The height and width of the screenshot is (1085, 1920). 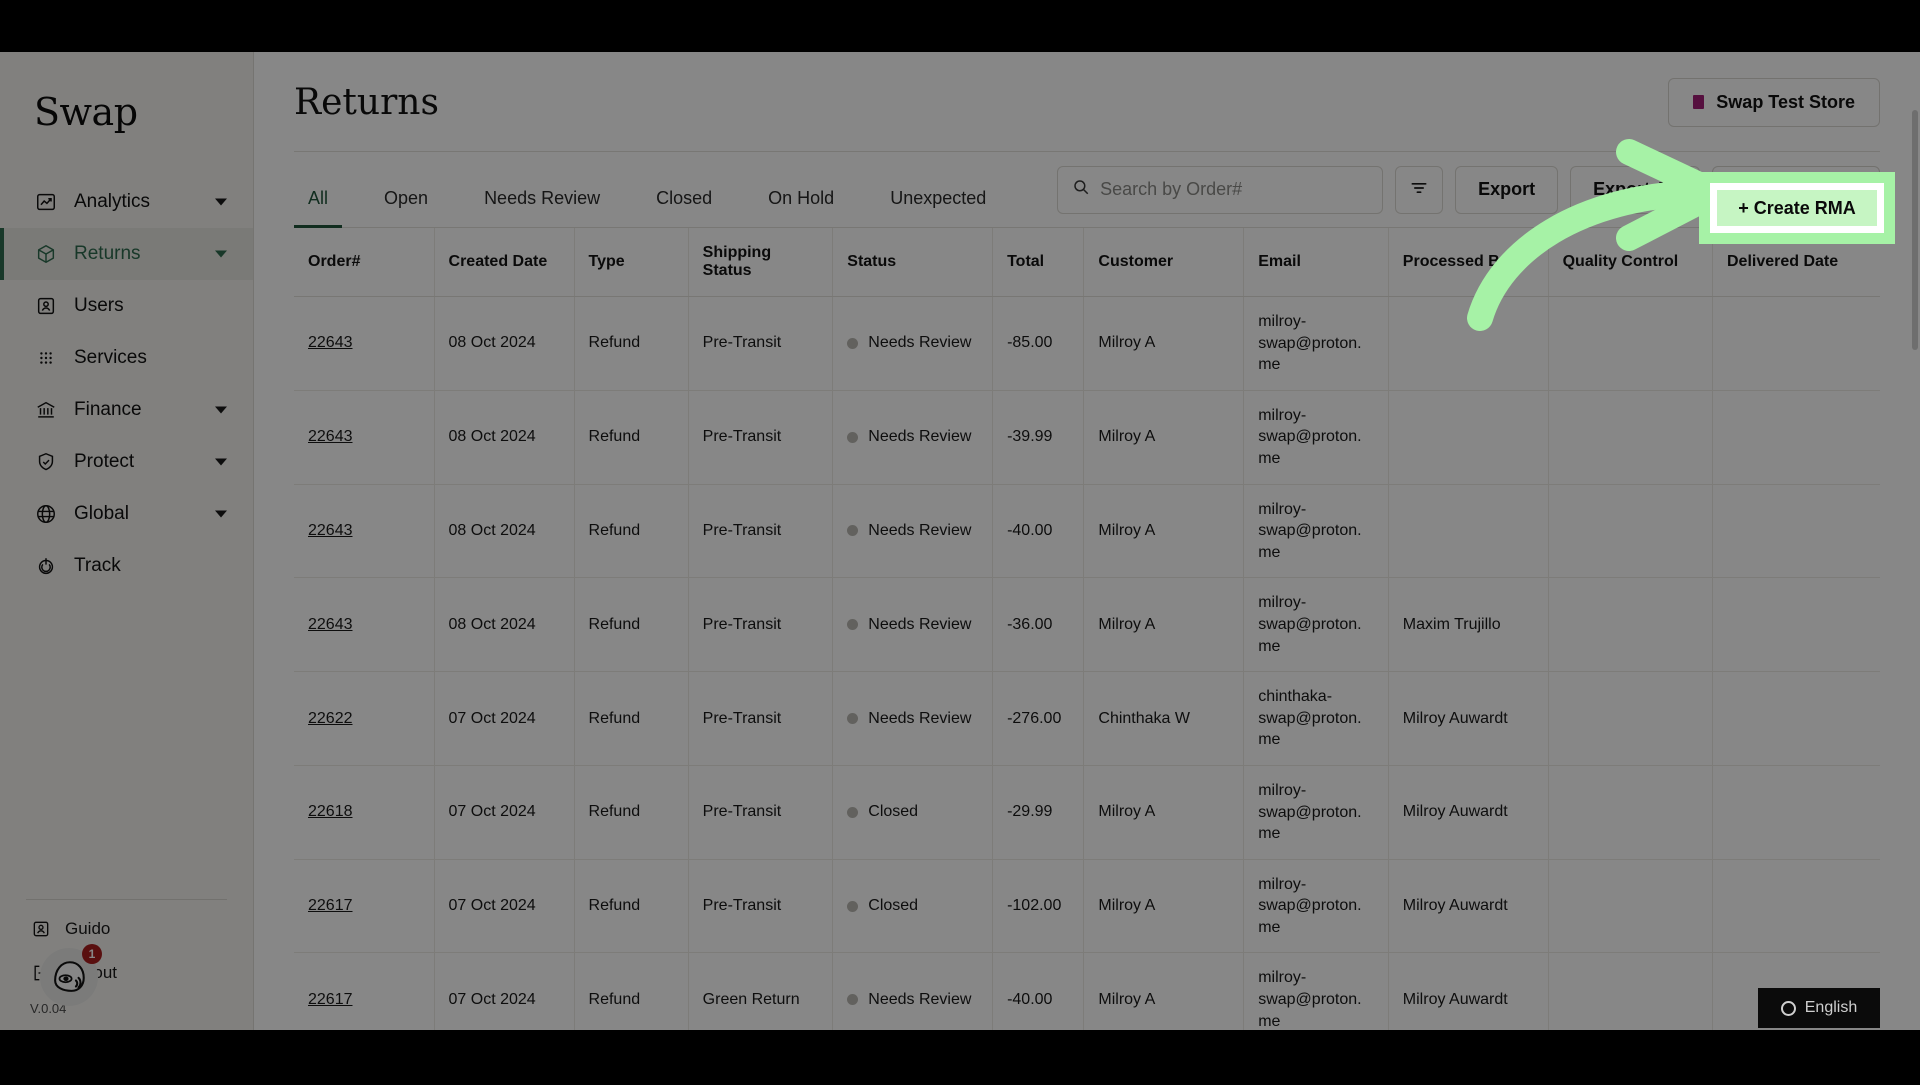 What do you see at coordinates (801, 189) in the screenshot?
I see `tab-on-hold: On Hold` at bounding box center [801, 189].